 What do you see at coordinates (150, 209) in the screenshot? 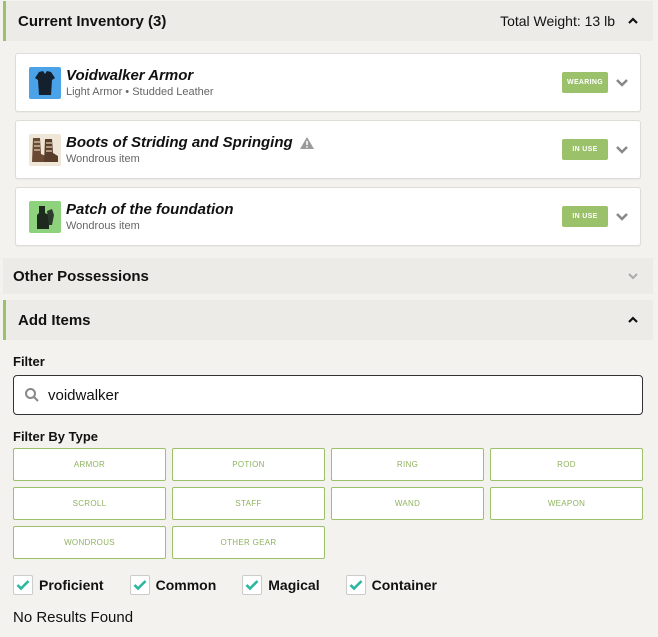
I see `item-name: Patch of the foundation` at bounding box center [150, 209].